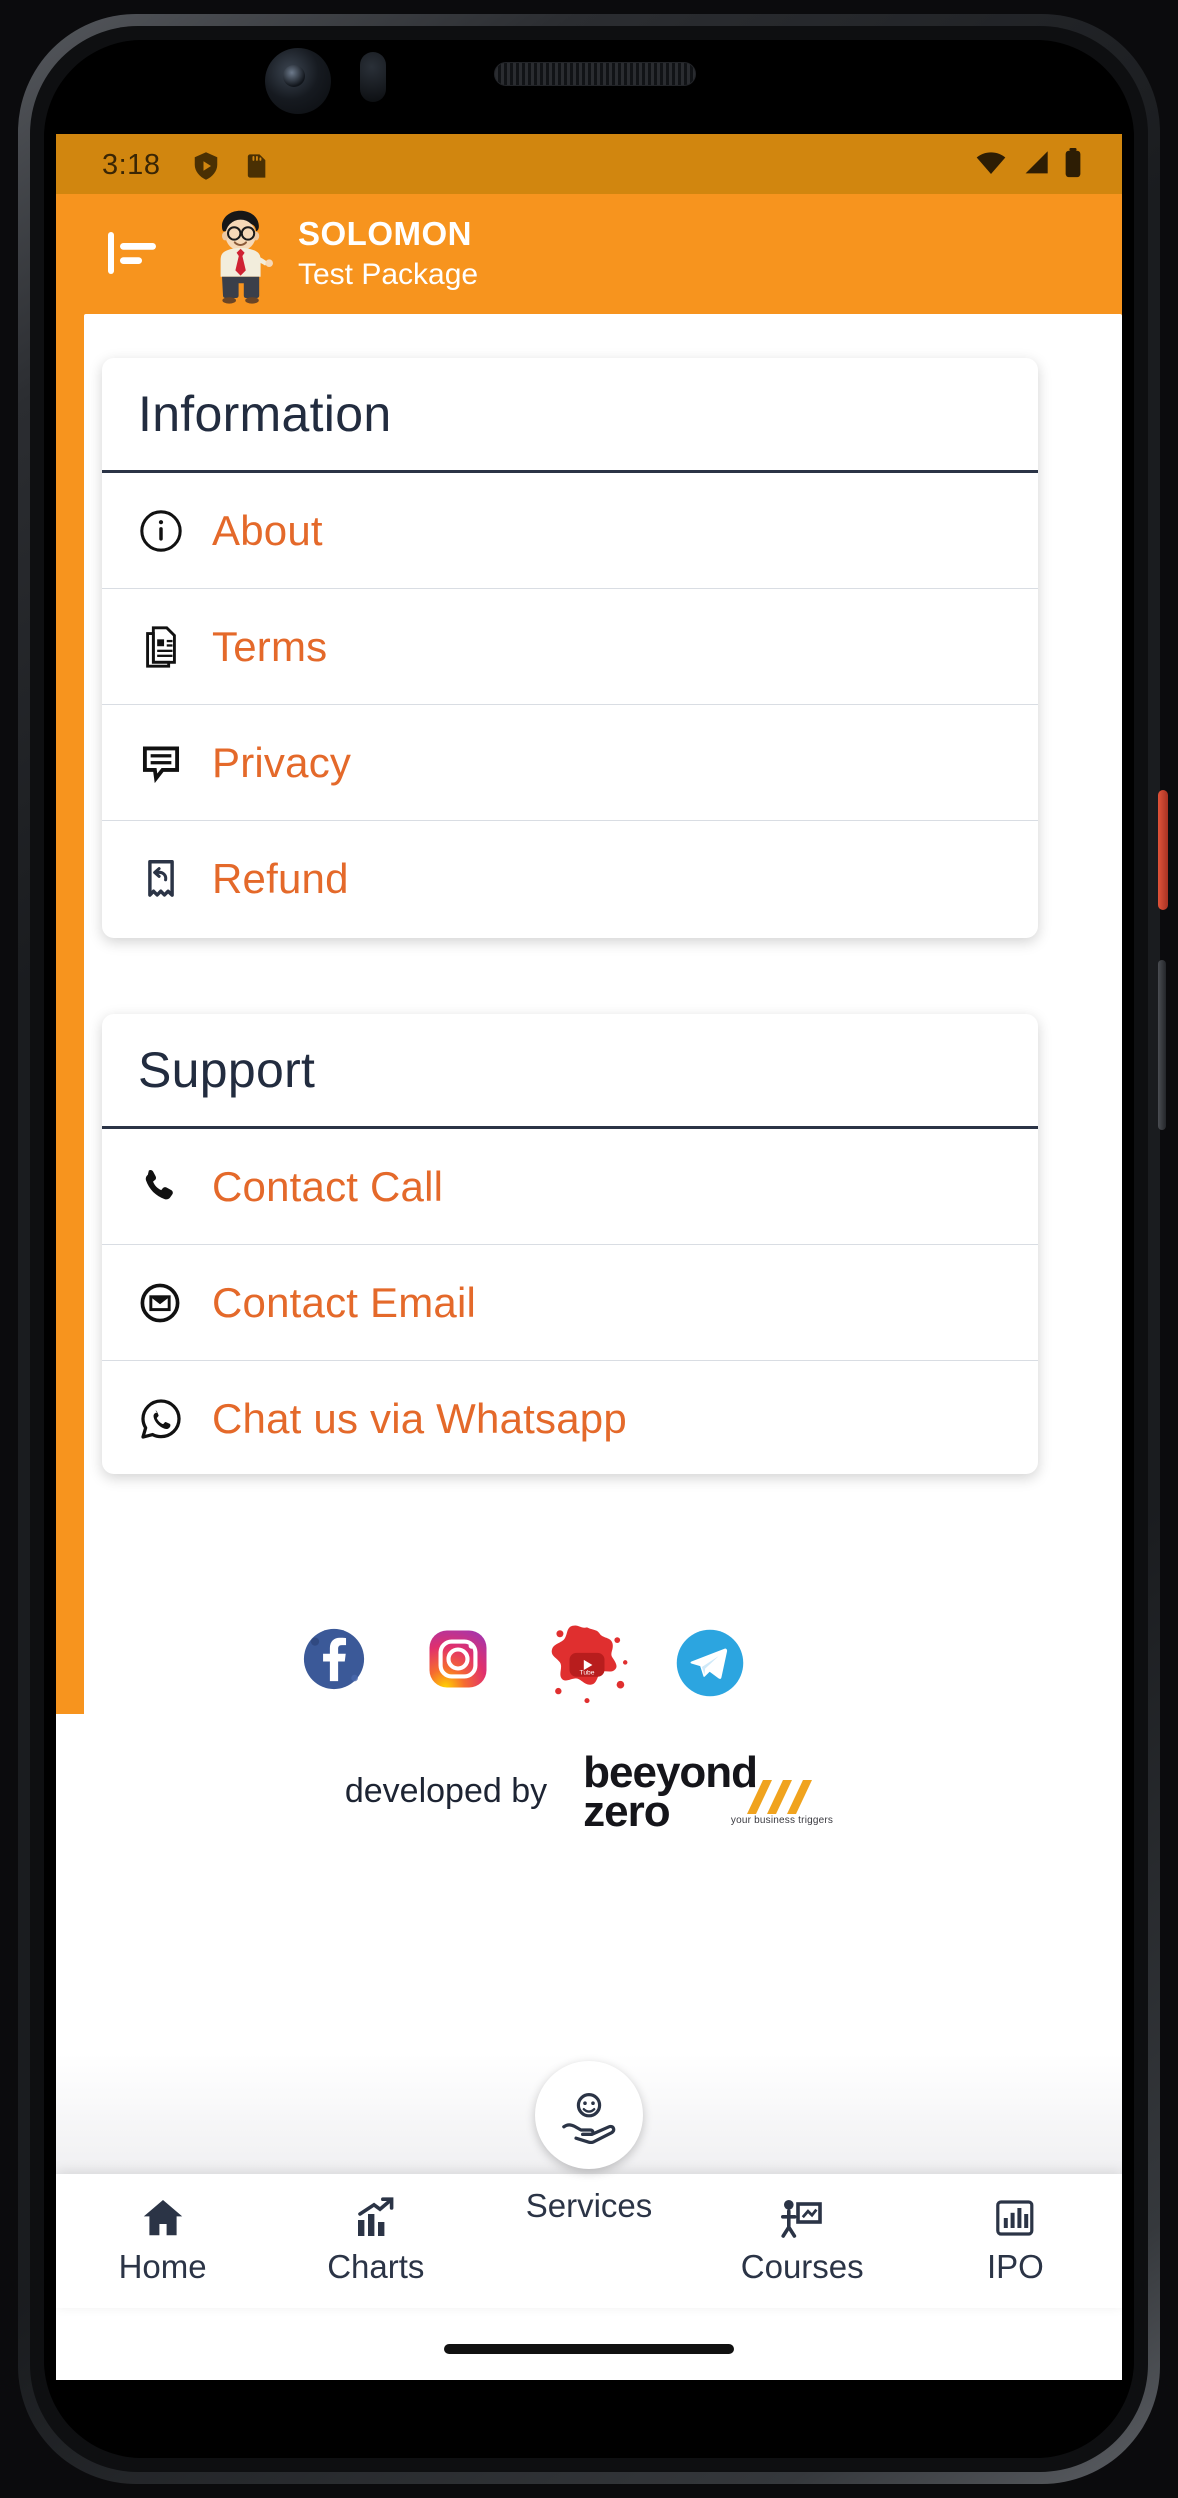 Image resolution: width=1178 pixels, height=2498 pixels. What do you see at coordinates (169, 1303) in the screenshot?
I see `email-circle-icon` at bounding box center [169, 1303].